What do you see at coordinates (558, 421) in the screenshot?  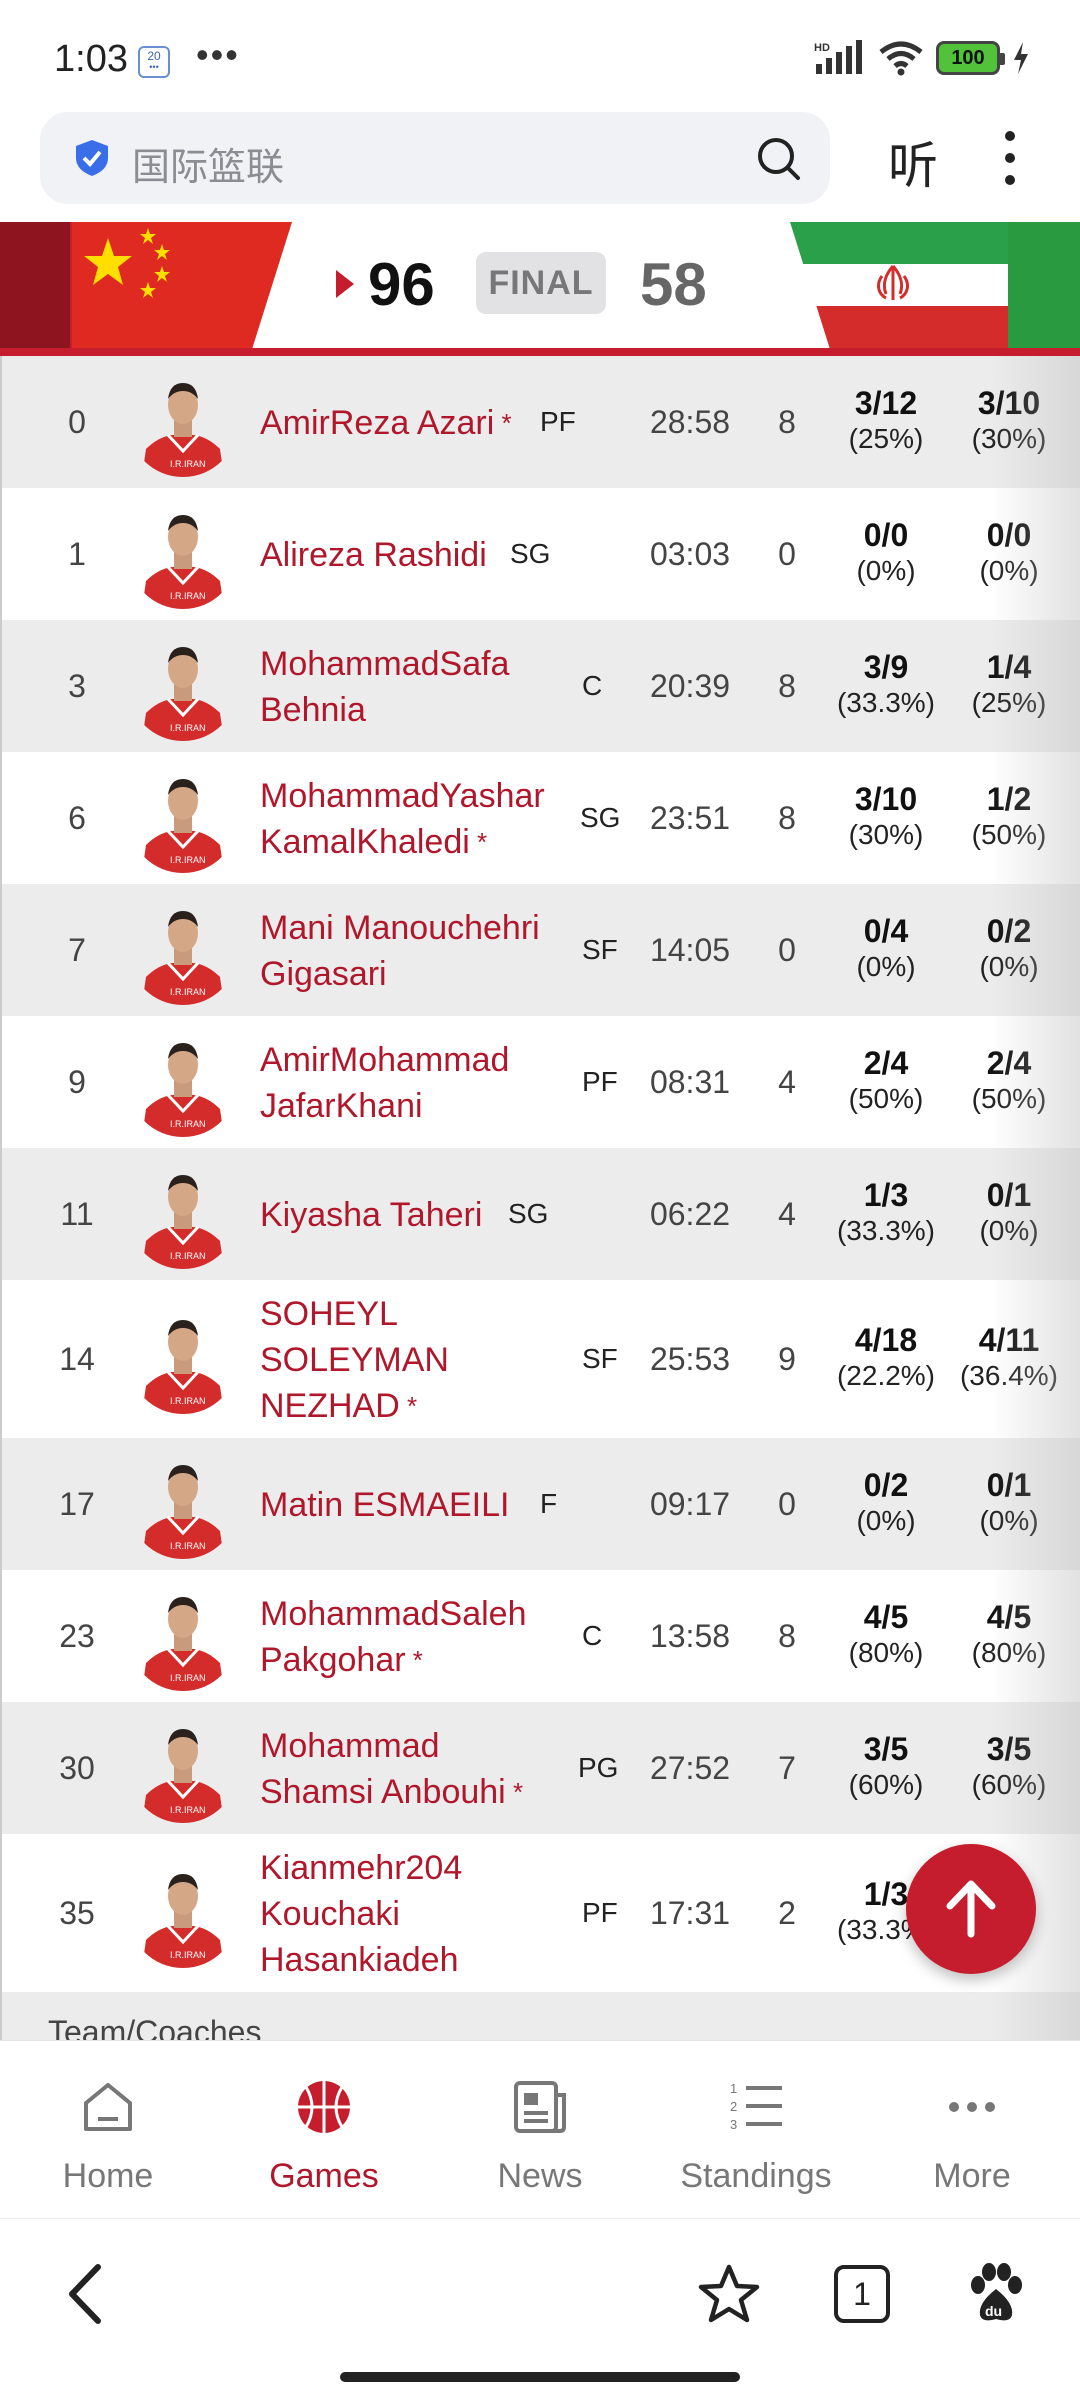 I see `player-position: PF` at bounding box center [558, 421].